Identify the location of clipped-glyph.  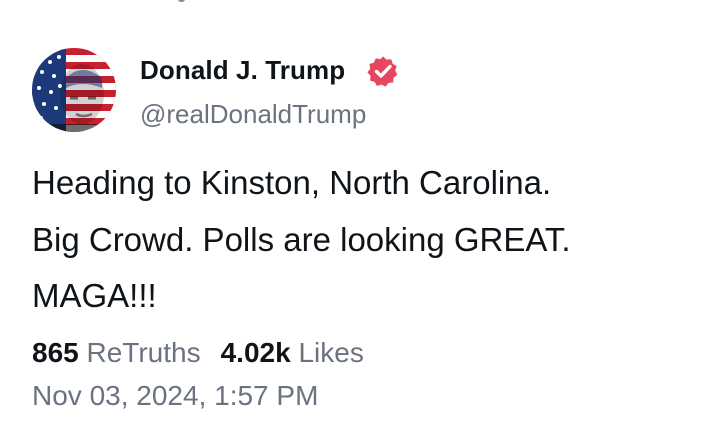
(181, 1).